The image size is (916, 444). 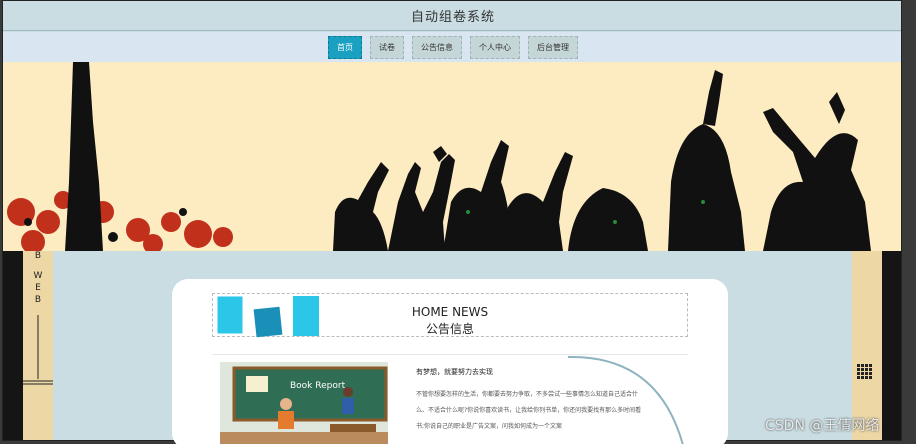 What do you see at coordinates (822, 426) in the screenshot?
I see `watermark-text: CSDN @王倩网络` at bounding box center [822, 426].